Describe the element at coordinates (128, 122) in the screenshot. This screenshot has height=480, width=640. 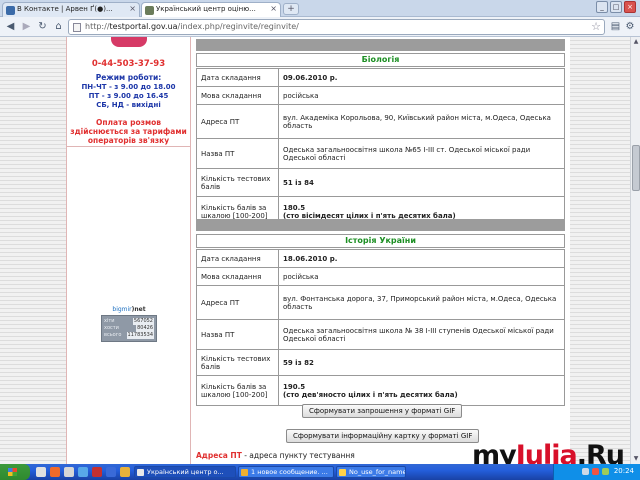
I see `payment-note: Оплата розмов` at that location.